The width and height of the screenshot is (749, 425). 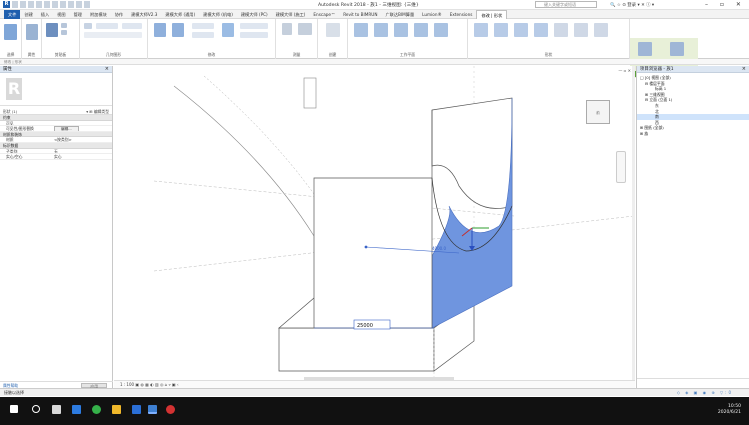 What do you see at coordinates (45, 14) in the screenshot?
I see `ribbon-tab: 插入` at bounding box center [45, 14].